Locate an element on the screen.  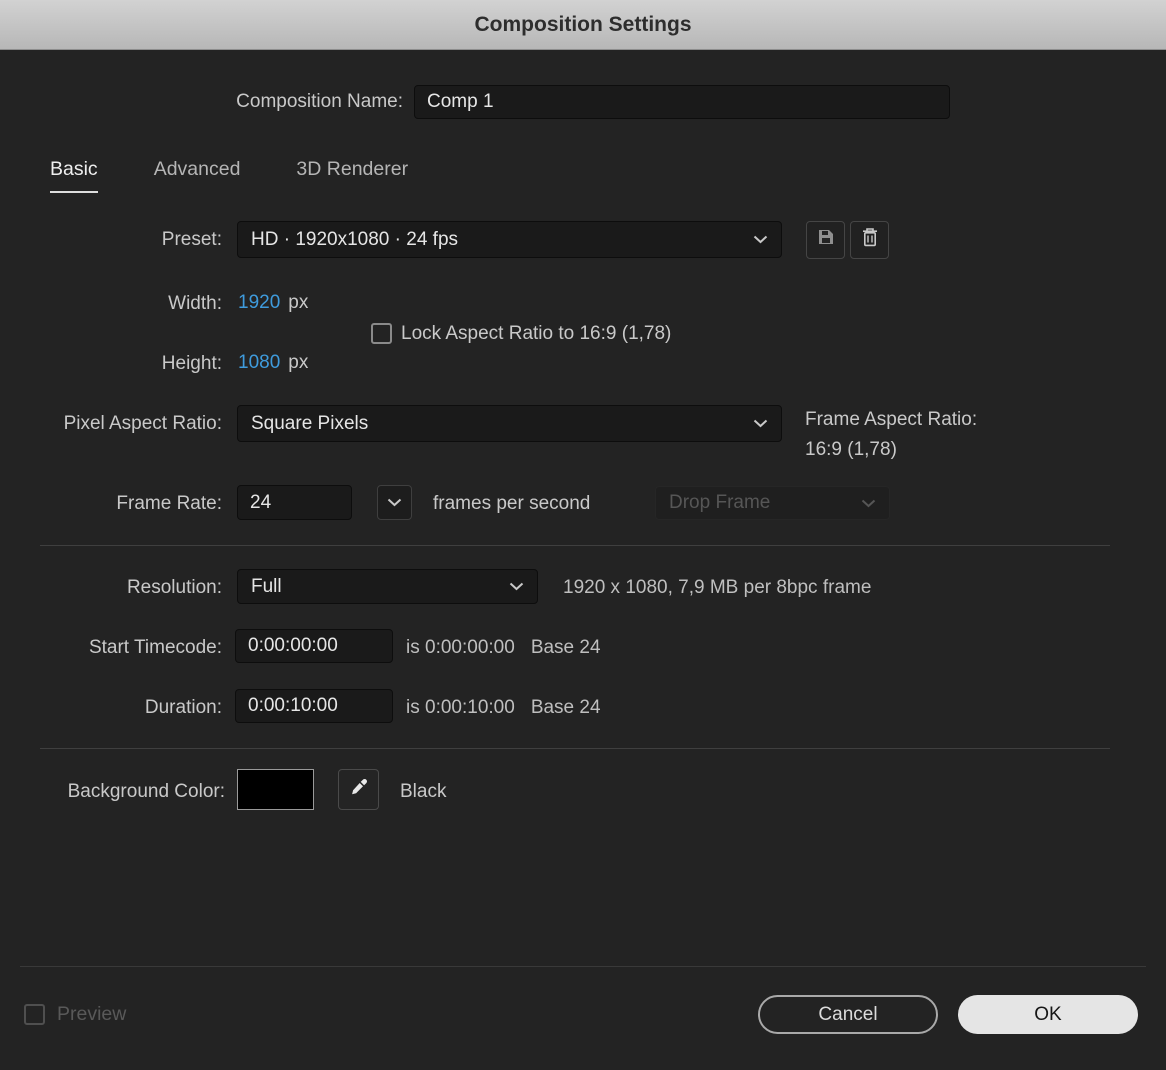
start-timecode-info-line: is 0:00:00:00 Base 24 is located at coordinates (503, 648).